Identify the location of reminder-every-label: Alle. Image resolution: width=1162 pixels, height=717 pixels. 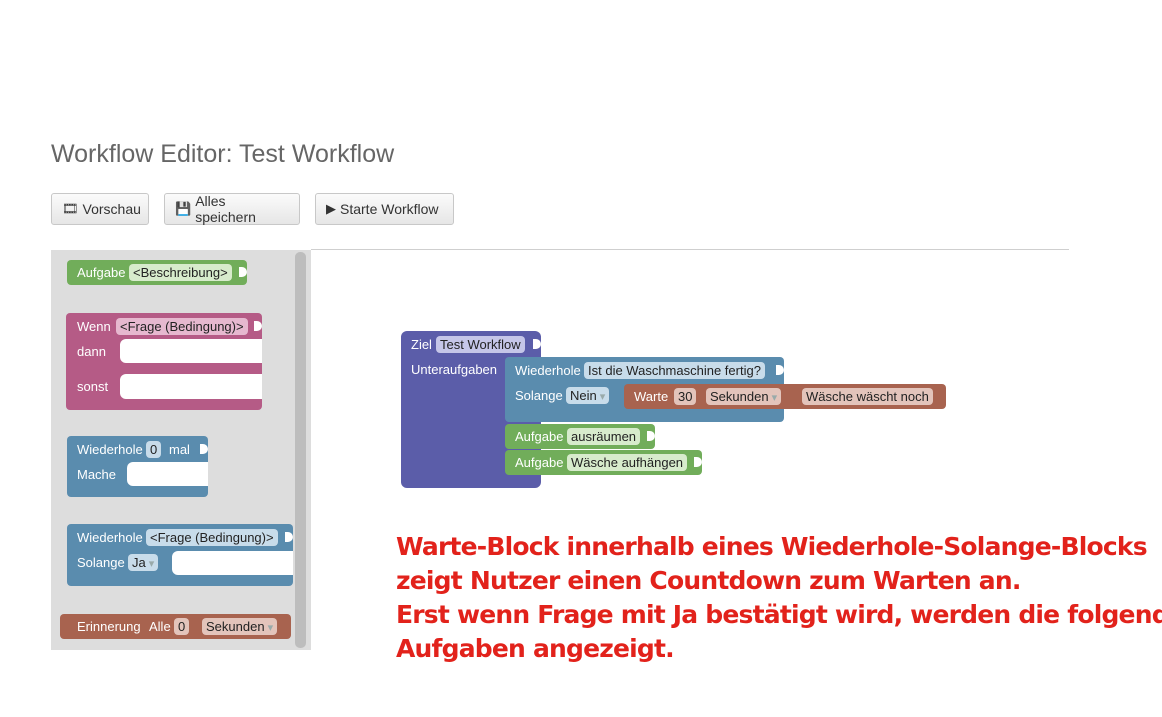
(160, 626).